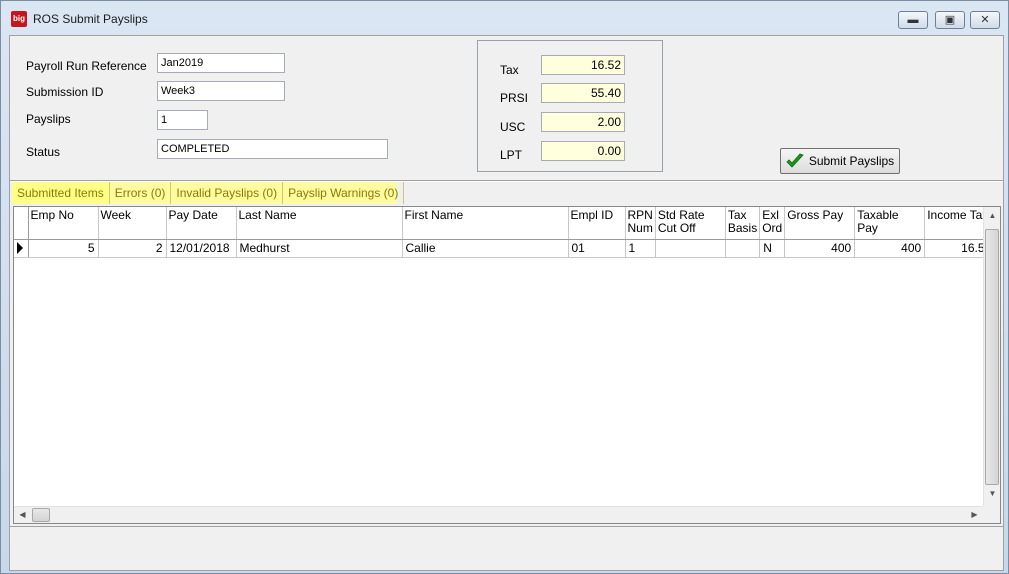 The height and width of the screenshot is (574, 1009). I want to click on close-button: ✕, so click(985, 20).